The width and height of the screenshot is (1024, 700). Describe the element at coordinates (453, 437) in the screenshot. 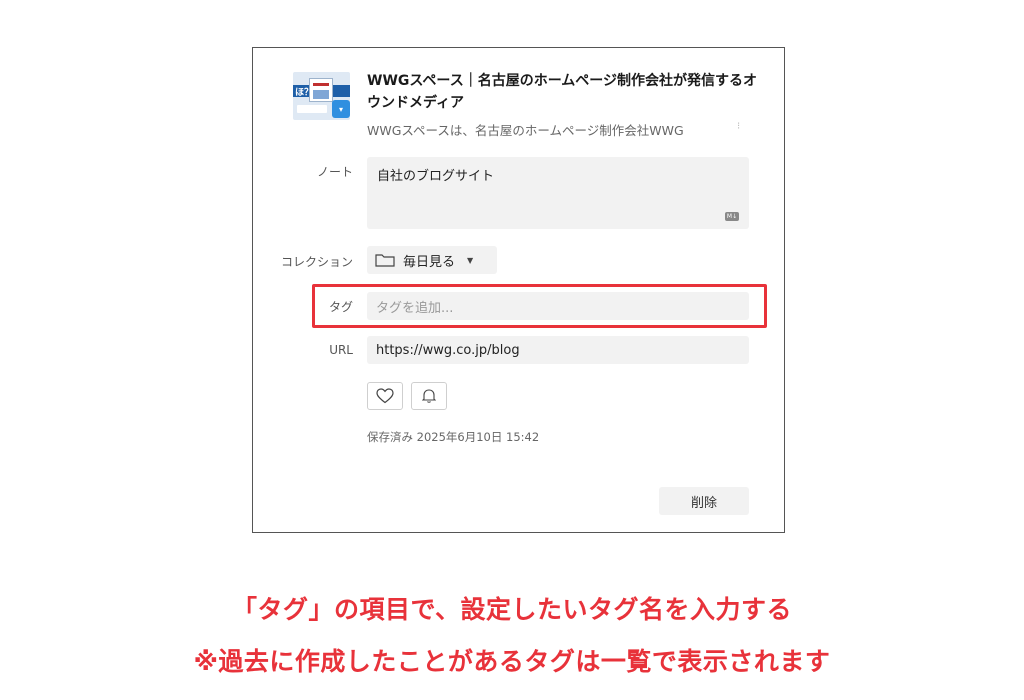

I see `saved-timestamp: 保存済み 2025年6月10日 15:42` at that location.